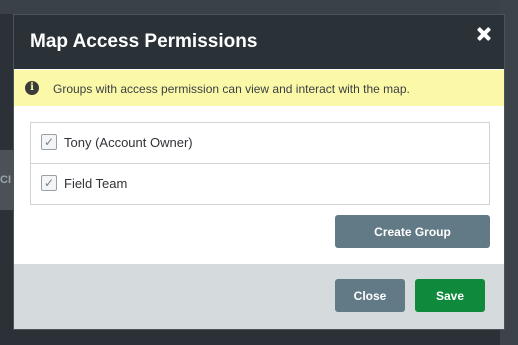  I want to click on dialog-header: Map Access Permissions, so click(259, 42).